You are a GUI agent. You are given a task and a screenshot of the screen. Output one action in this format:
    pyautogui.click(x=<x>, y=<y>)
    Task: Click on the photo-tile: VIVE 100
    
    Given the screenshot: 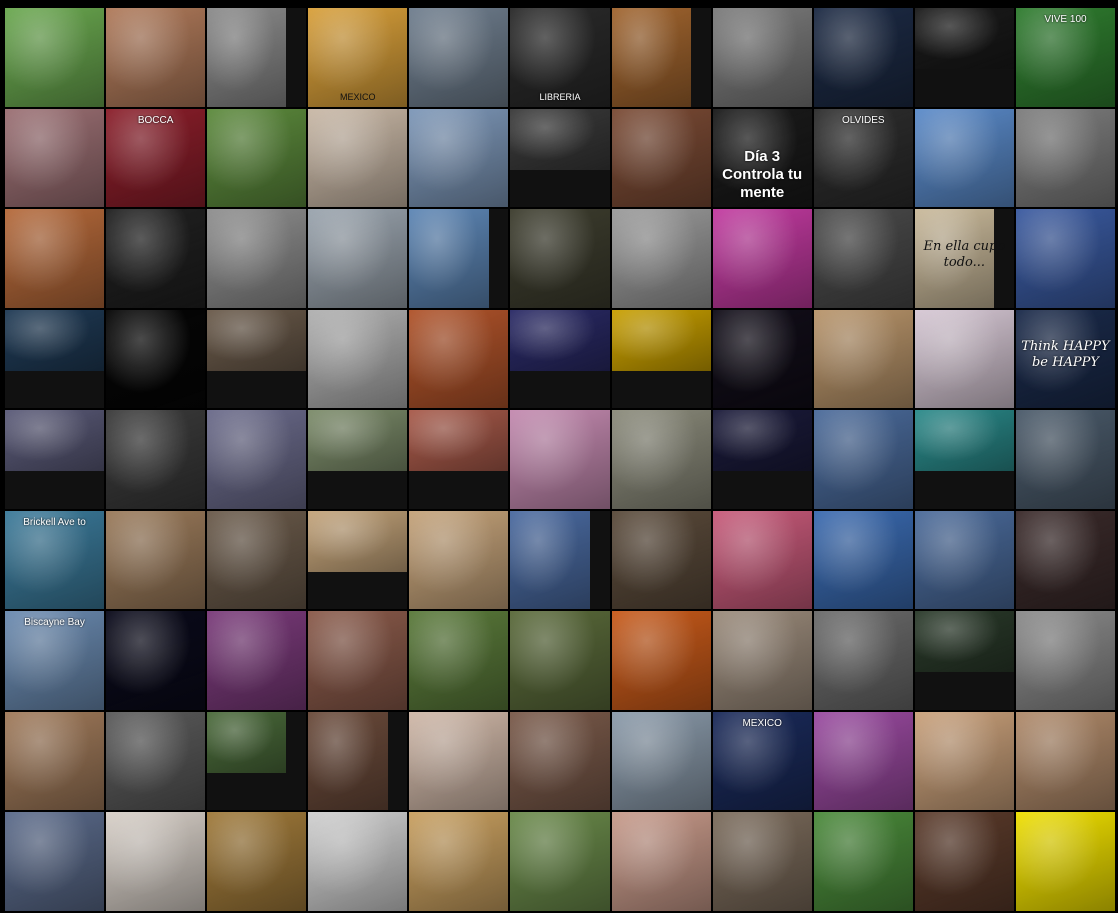 What is the action you would take?
    pyautogui.click(x=1065, y=57)
    